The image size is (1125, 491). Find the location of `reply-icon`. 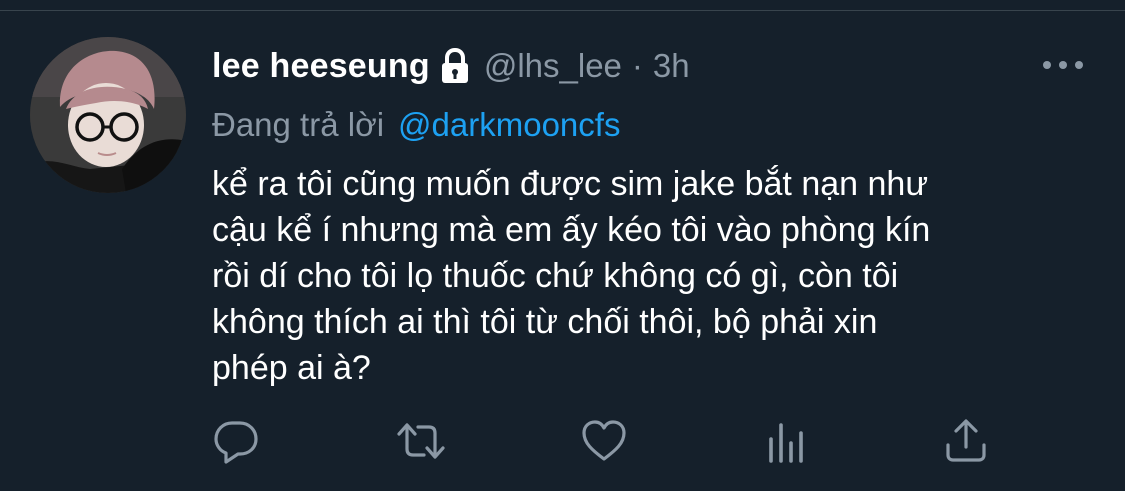

reply-icon is located at coordinates (236, 441).